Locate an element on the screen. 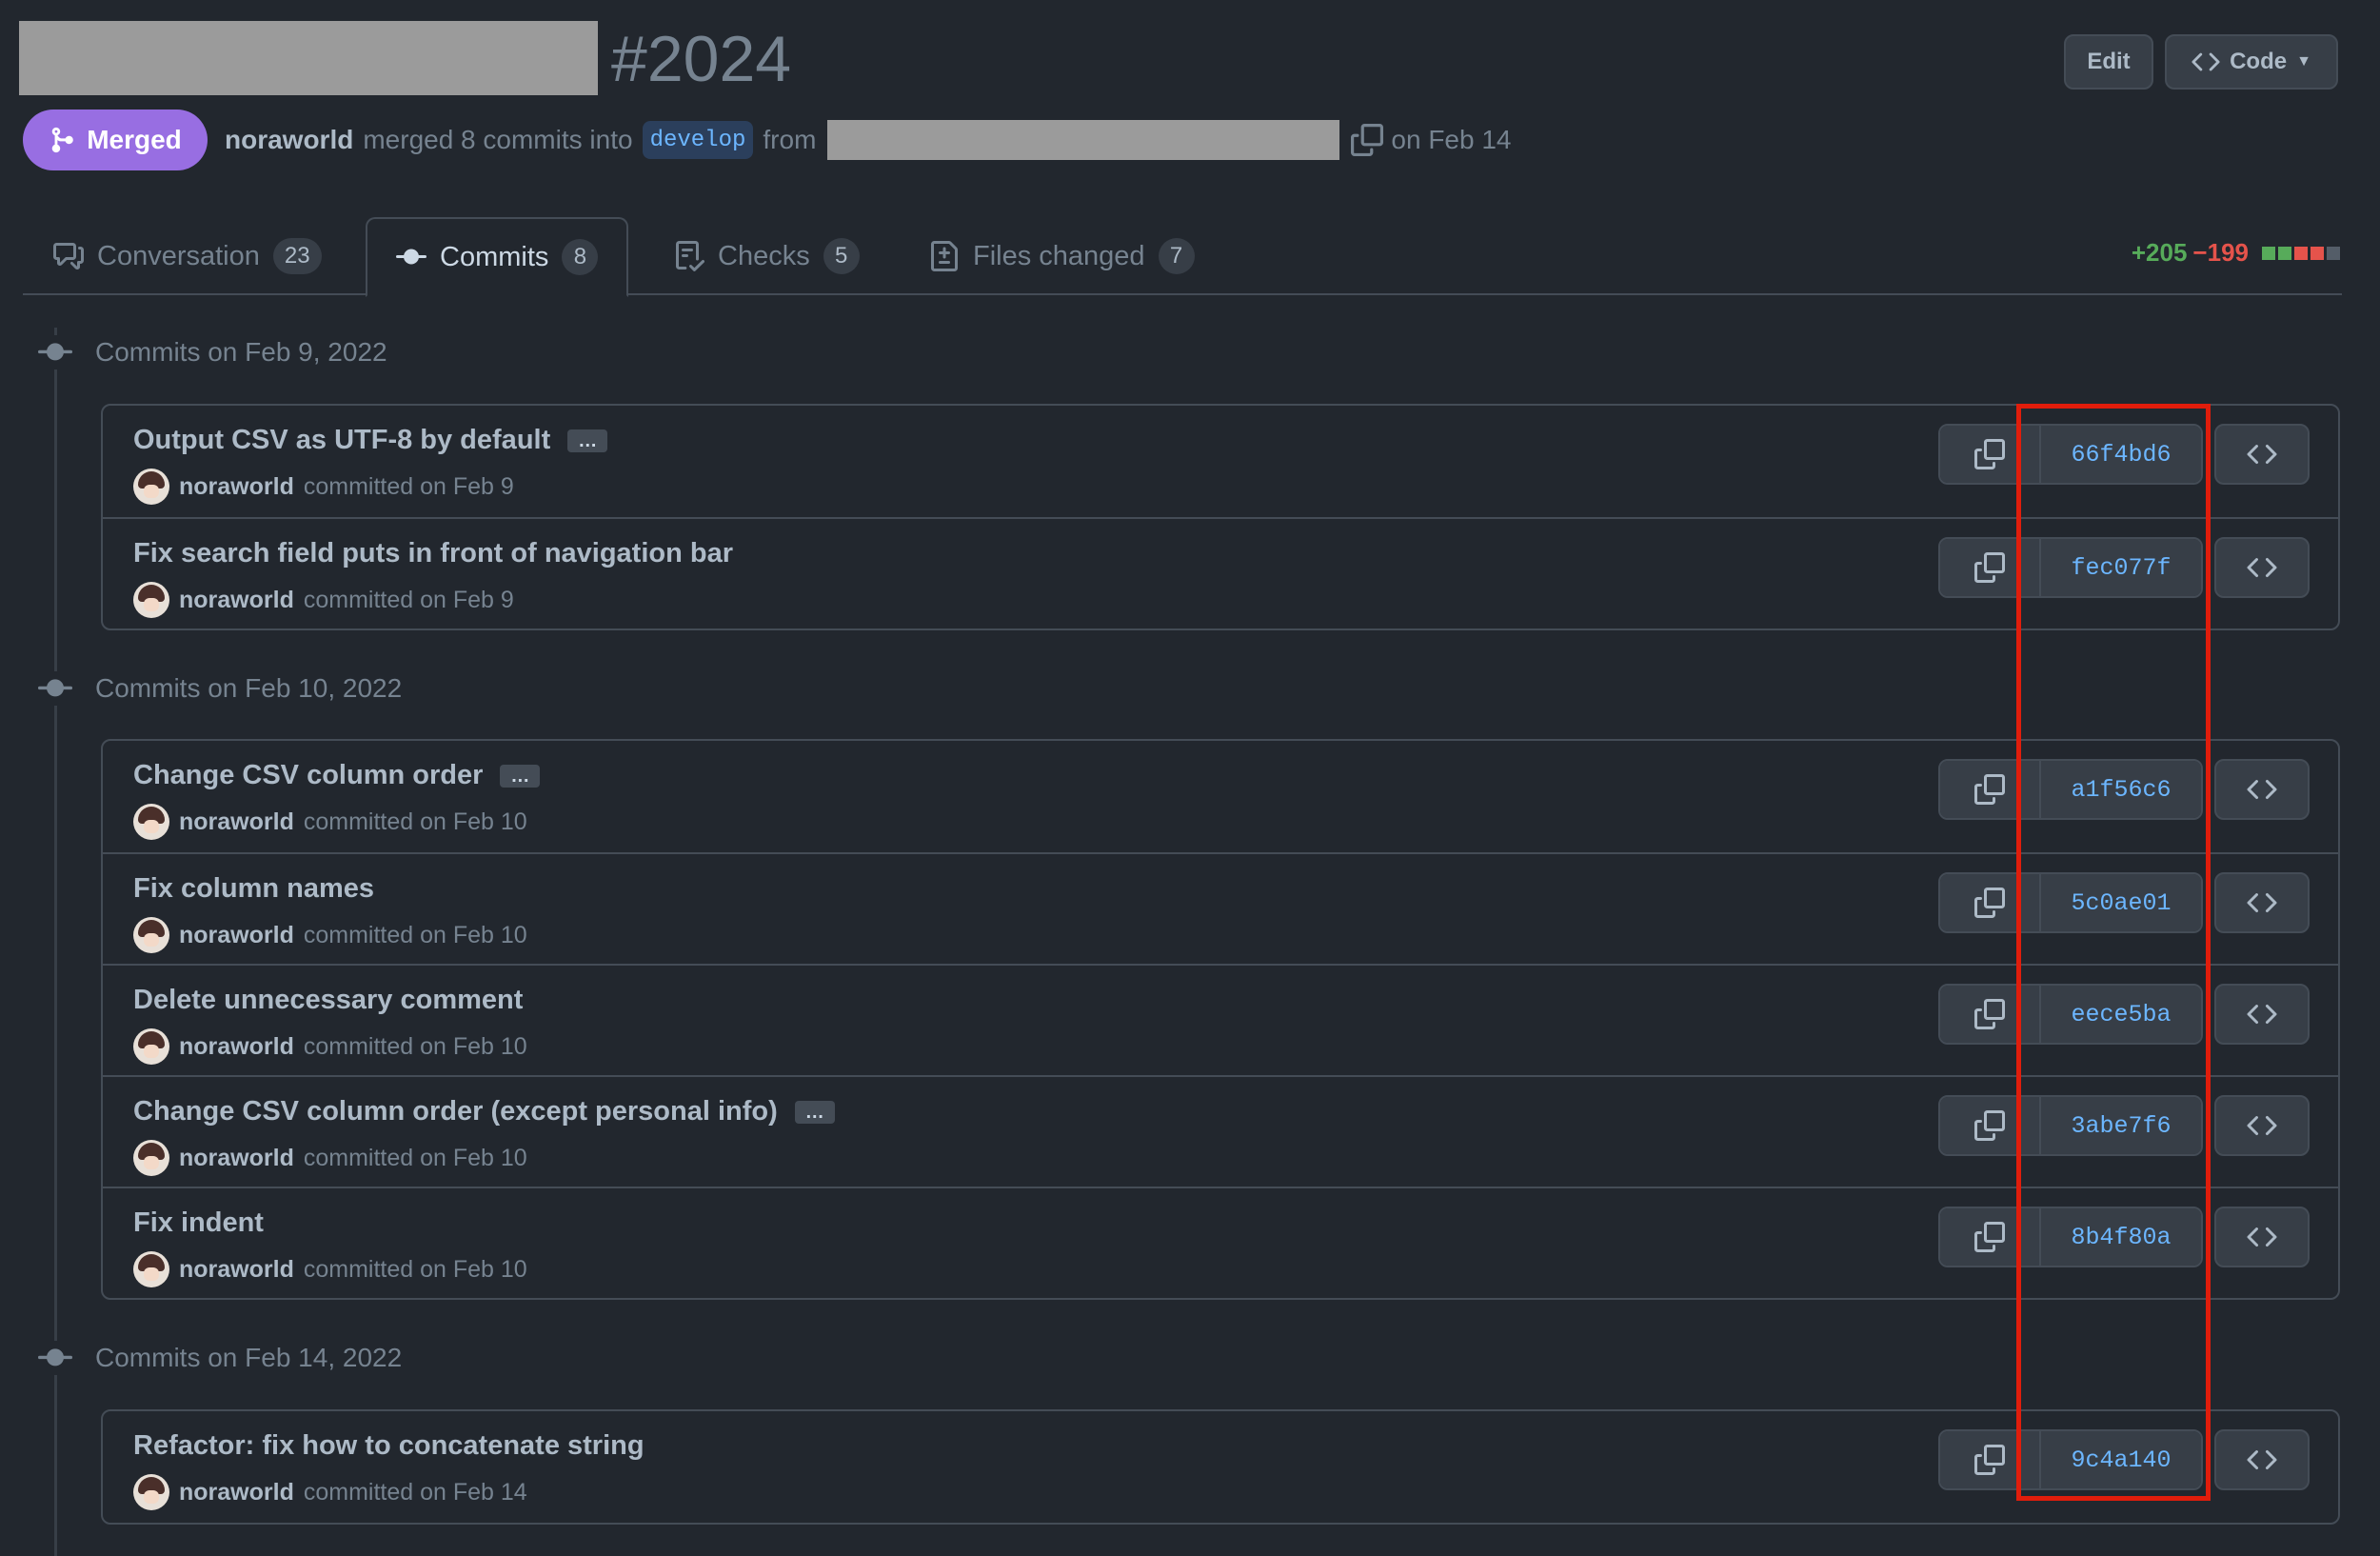  sha-column-highlight is located at coordinates (2113, 952).